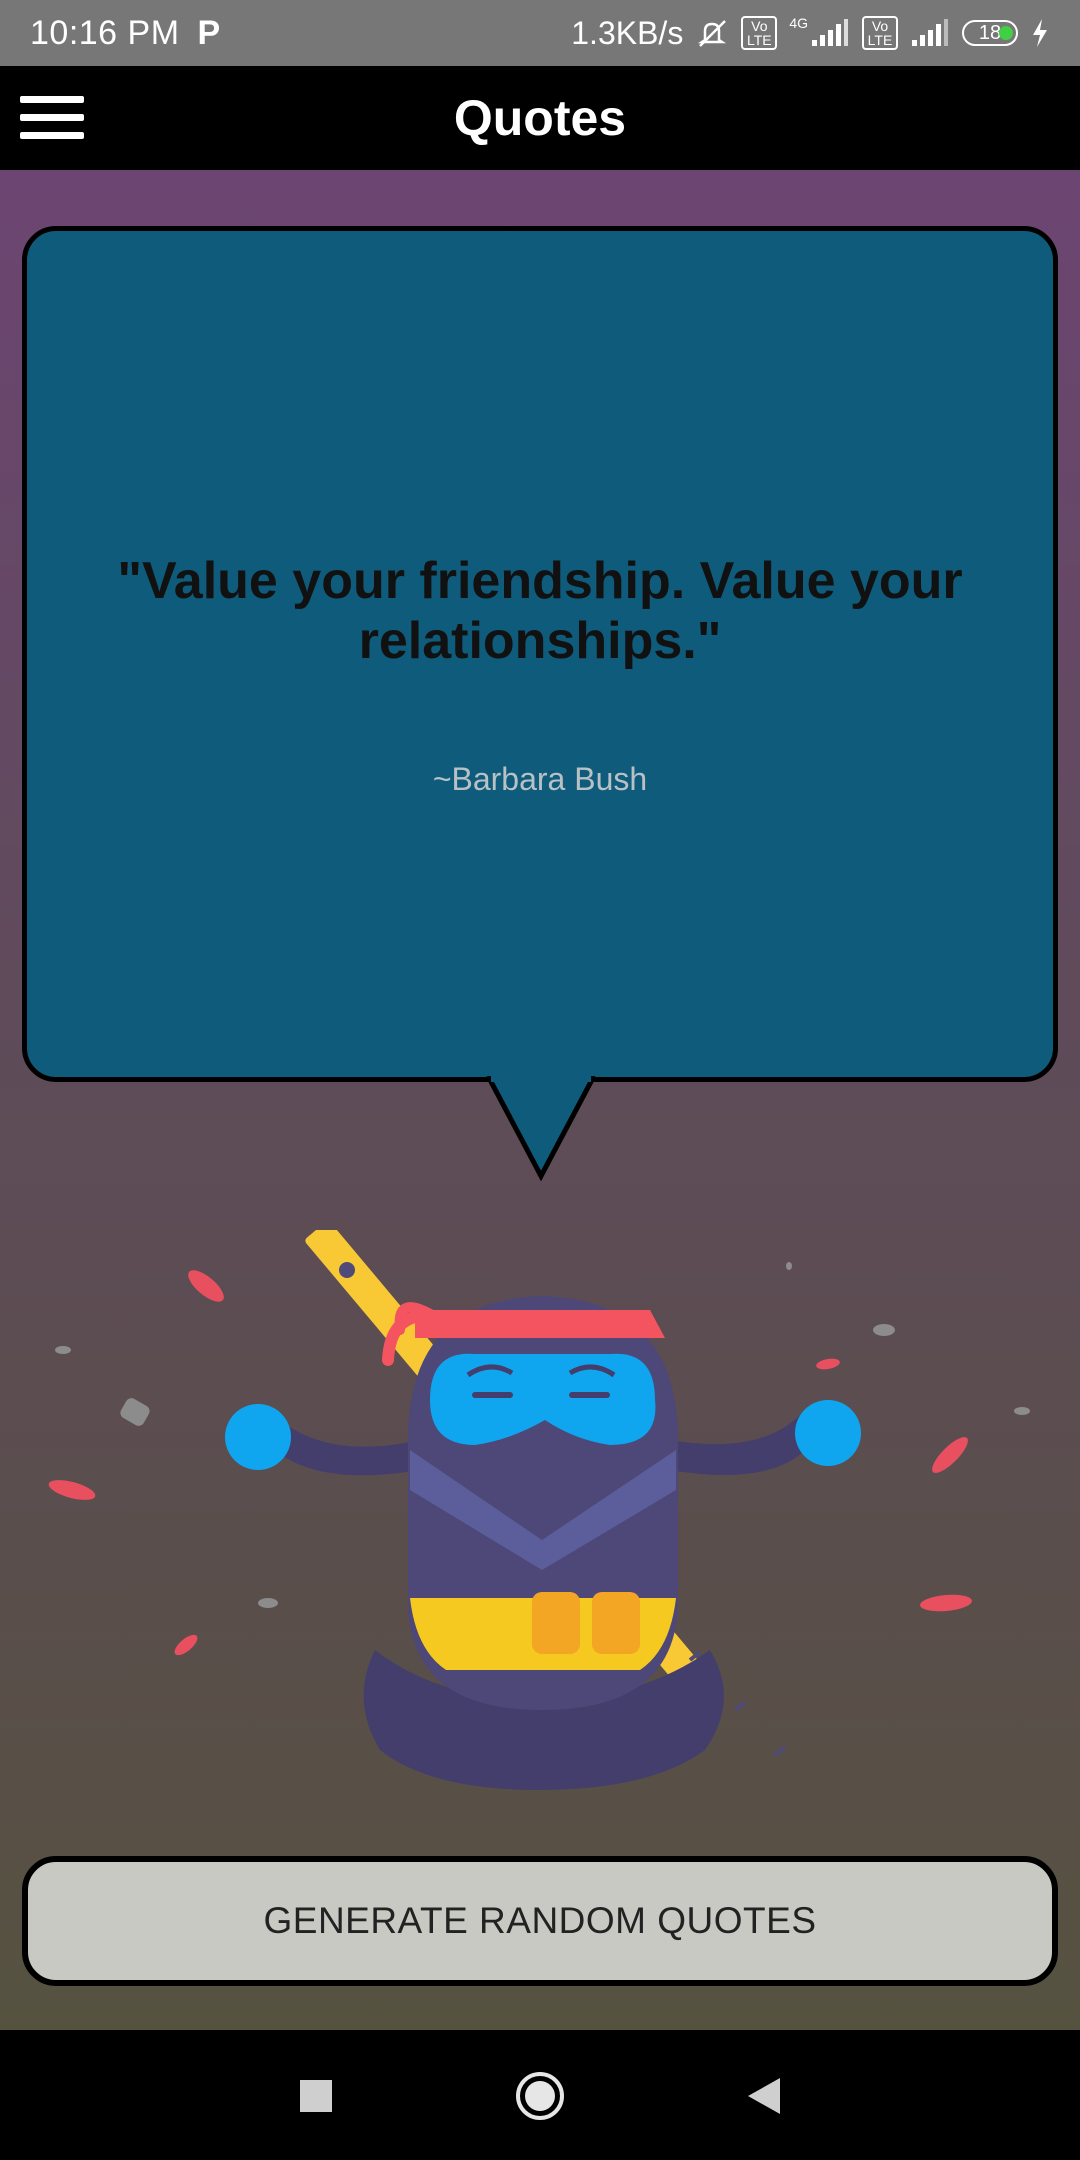  What do you see at coordinates (540, 33) in the screenshot?
I see `status-bar: 10:16 PM P 1.3KB/s Vo LTE 4G Vo LTE 18` at bounding box center [540, 33].